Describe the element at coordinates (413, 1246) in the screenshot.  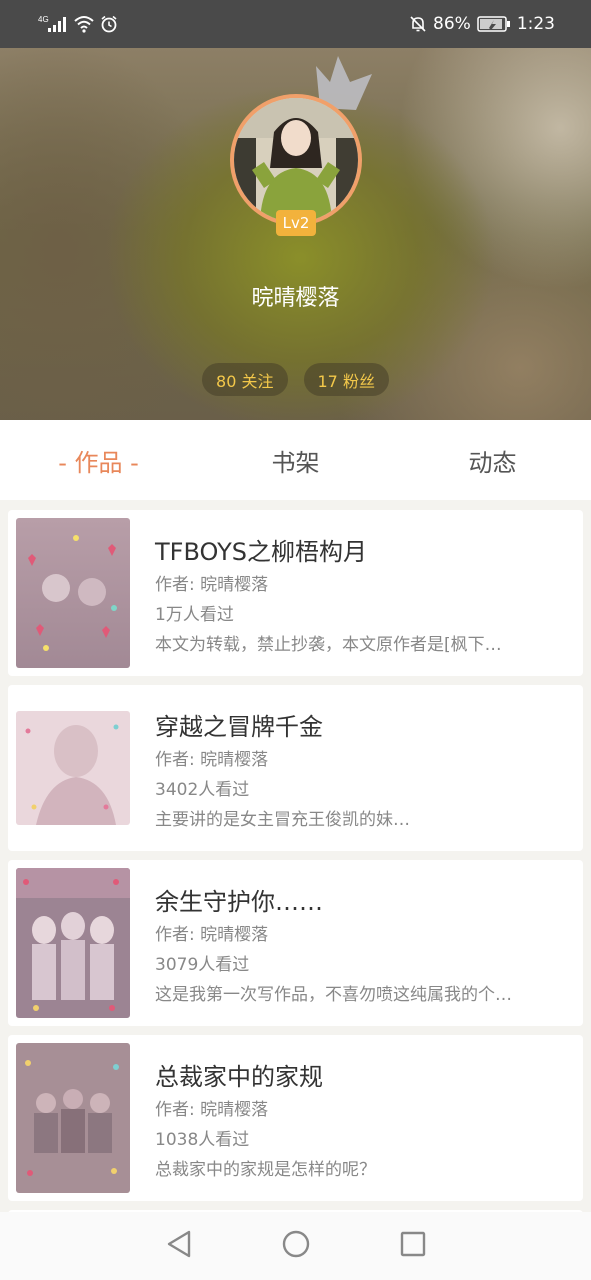
I see `recent-apps-icon` at that location.